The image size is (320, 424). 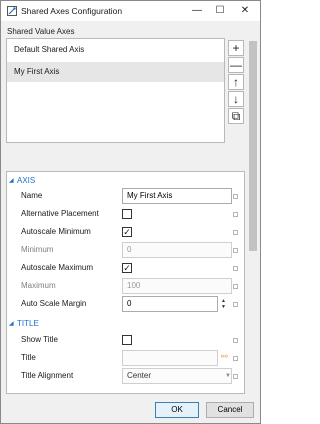 I want to click on arrow-up-icon: ↑, so click(x=236, y=82).